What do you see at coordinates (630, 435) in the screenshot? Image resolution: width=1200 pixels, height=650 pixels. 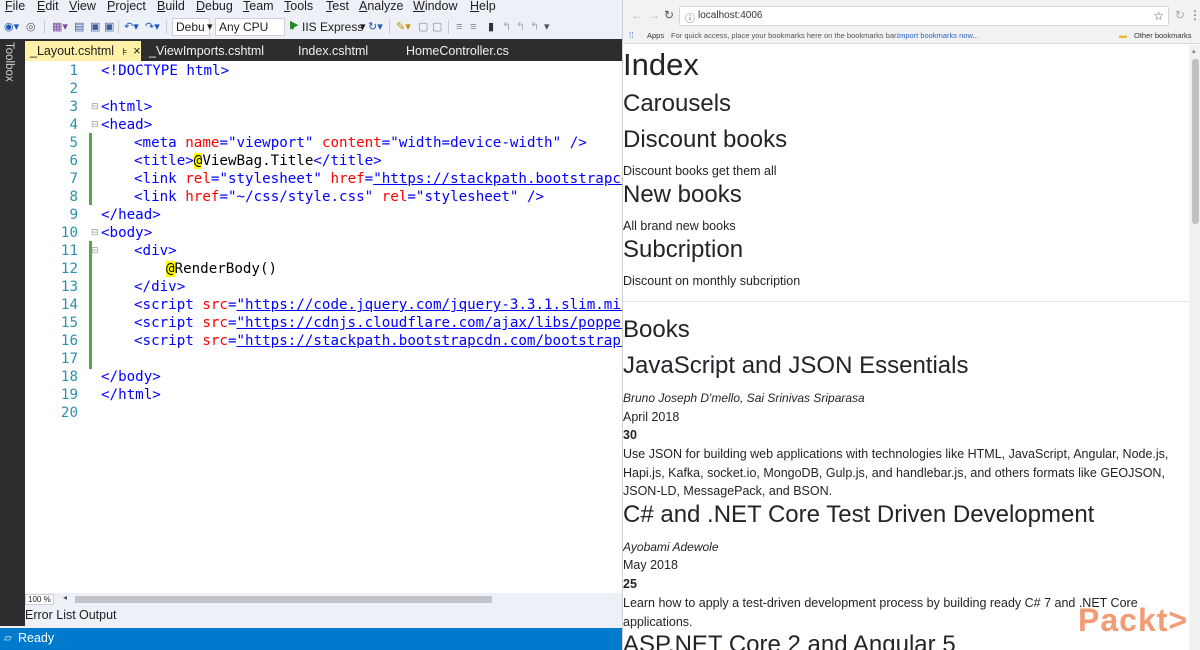 I see `book-price: 30` at bounding box center [630, 435].